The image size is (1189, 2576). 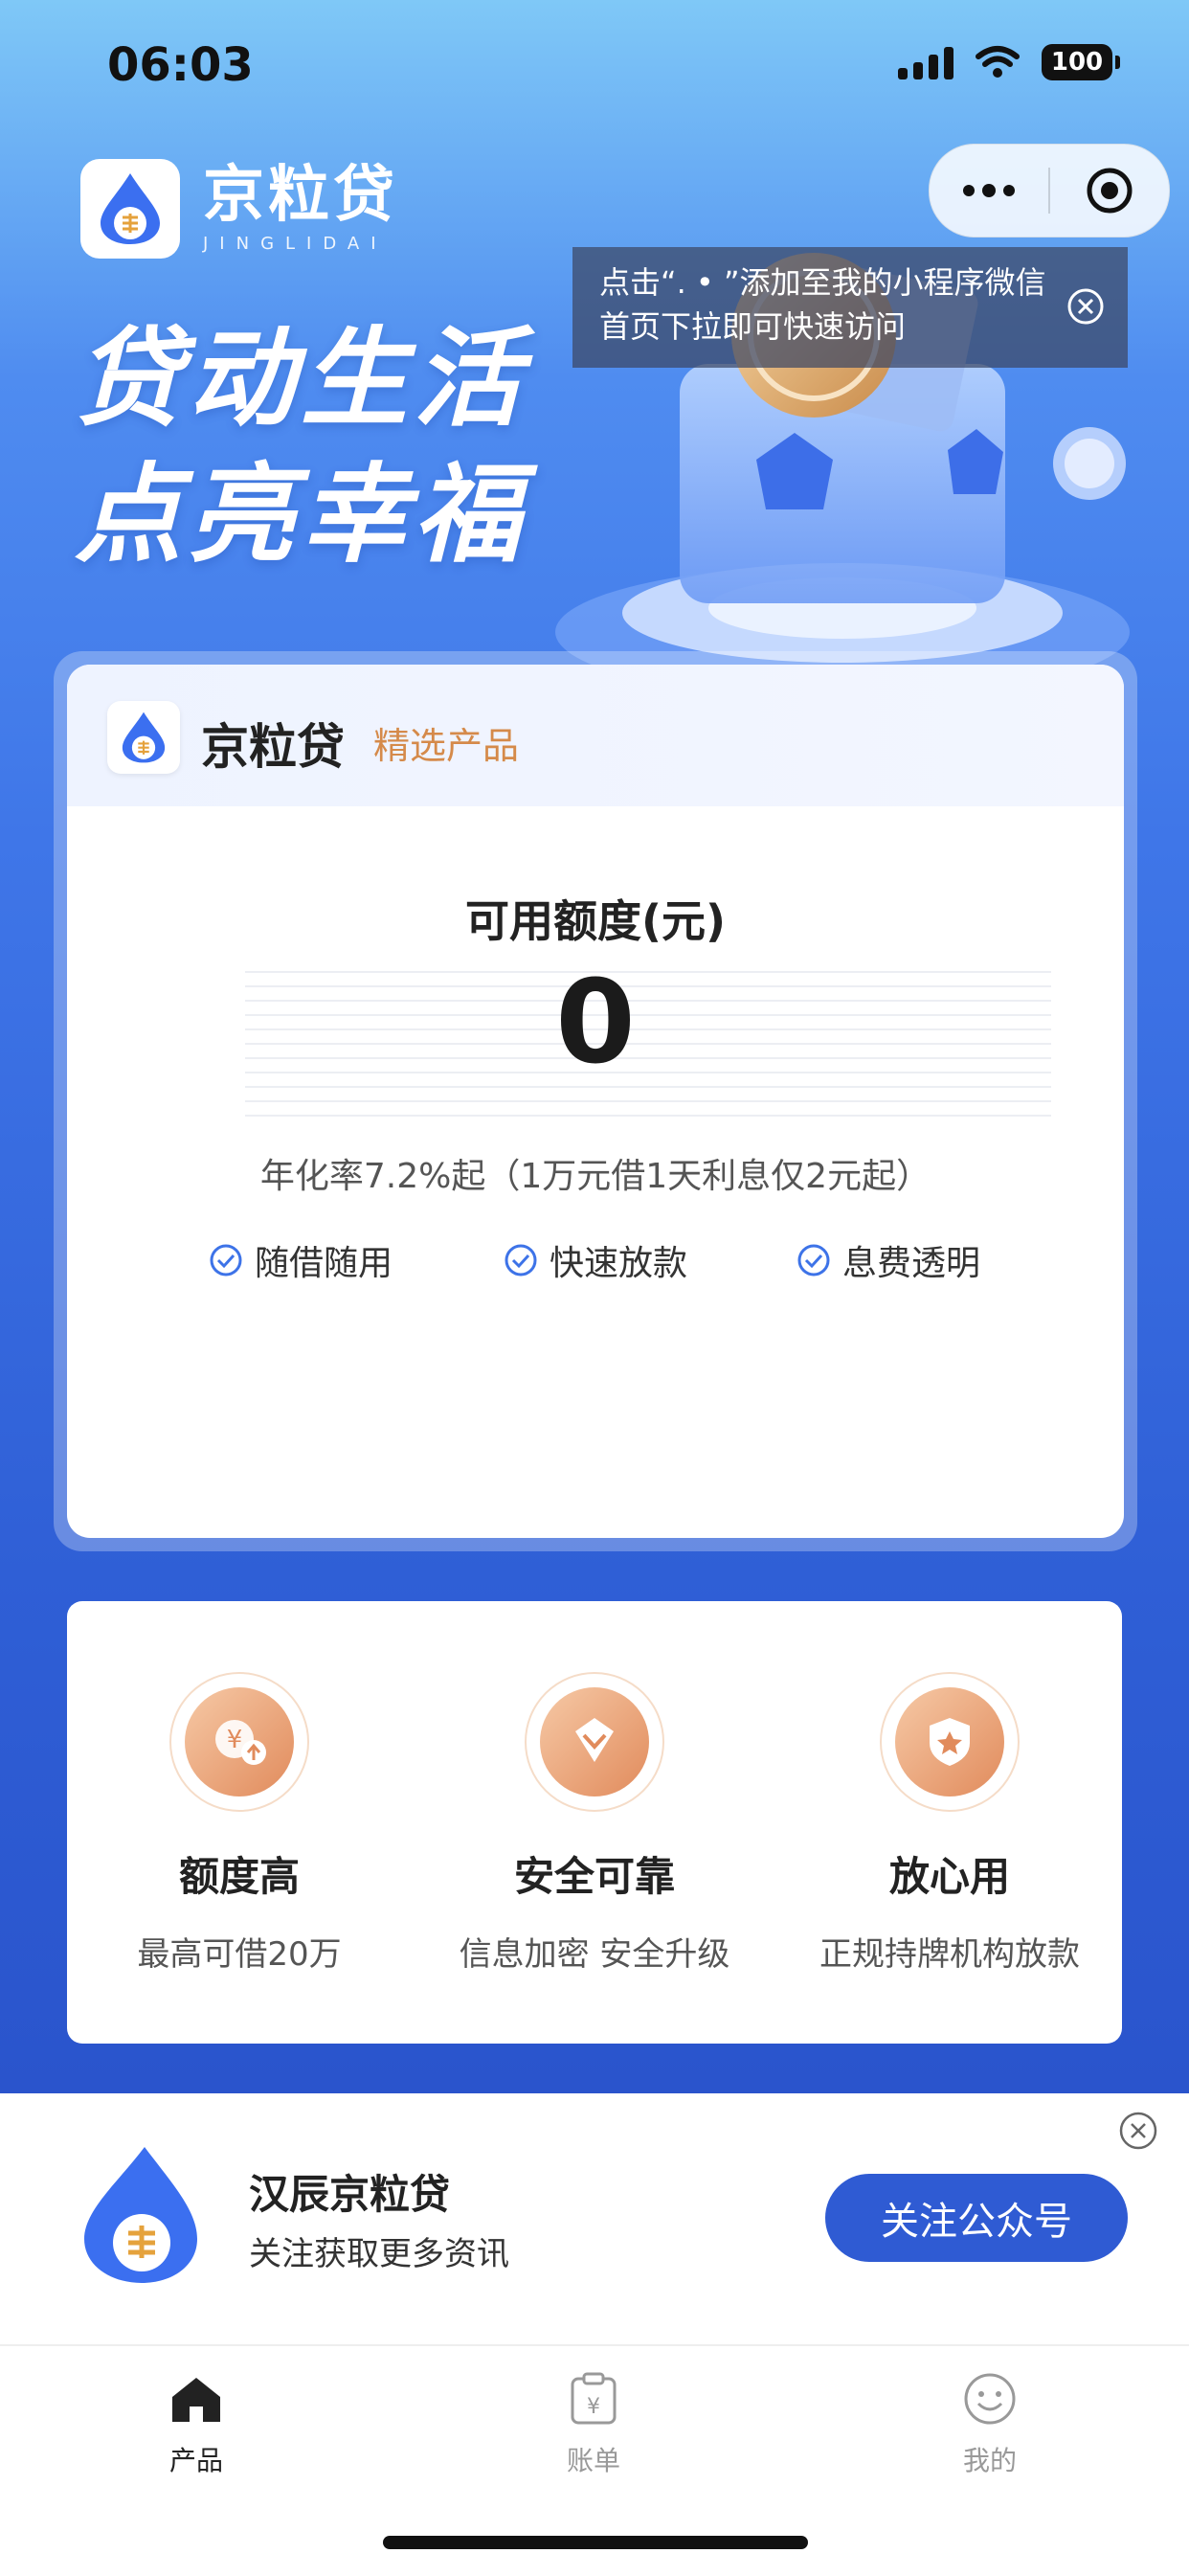 I want to click on product-logo, so click(x=143, y=737).